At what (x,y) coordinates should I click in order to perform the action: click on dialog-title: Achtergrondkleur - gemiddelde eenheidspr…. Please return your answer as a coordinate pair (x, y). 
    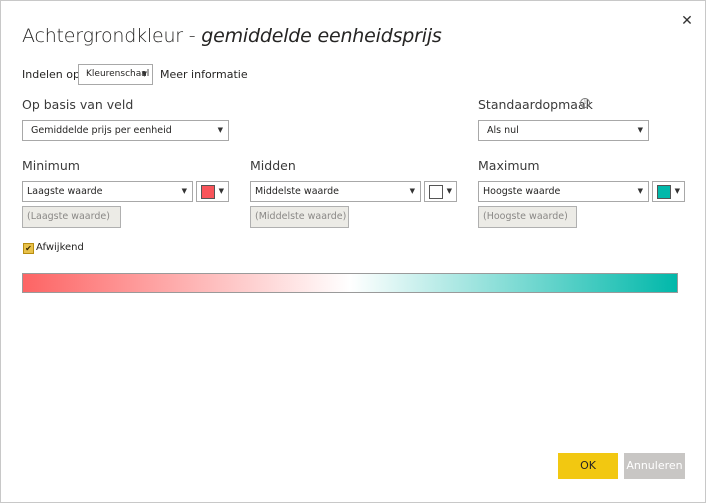
    Looking at the image, I should click on (232, 36).